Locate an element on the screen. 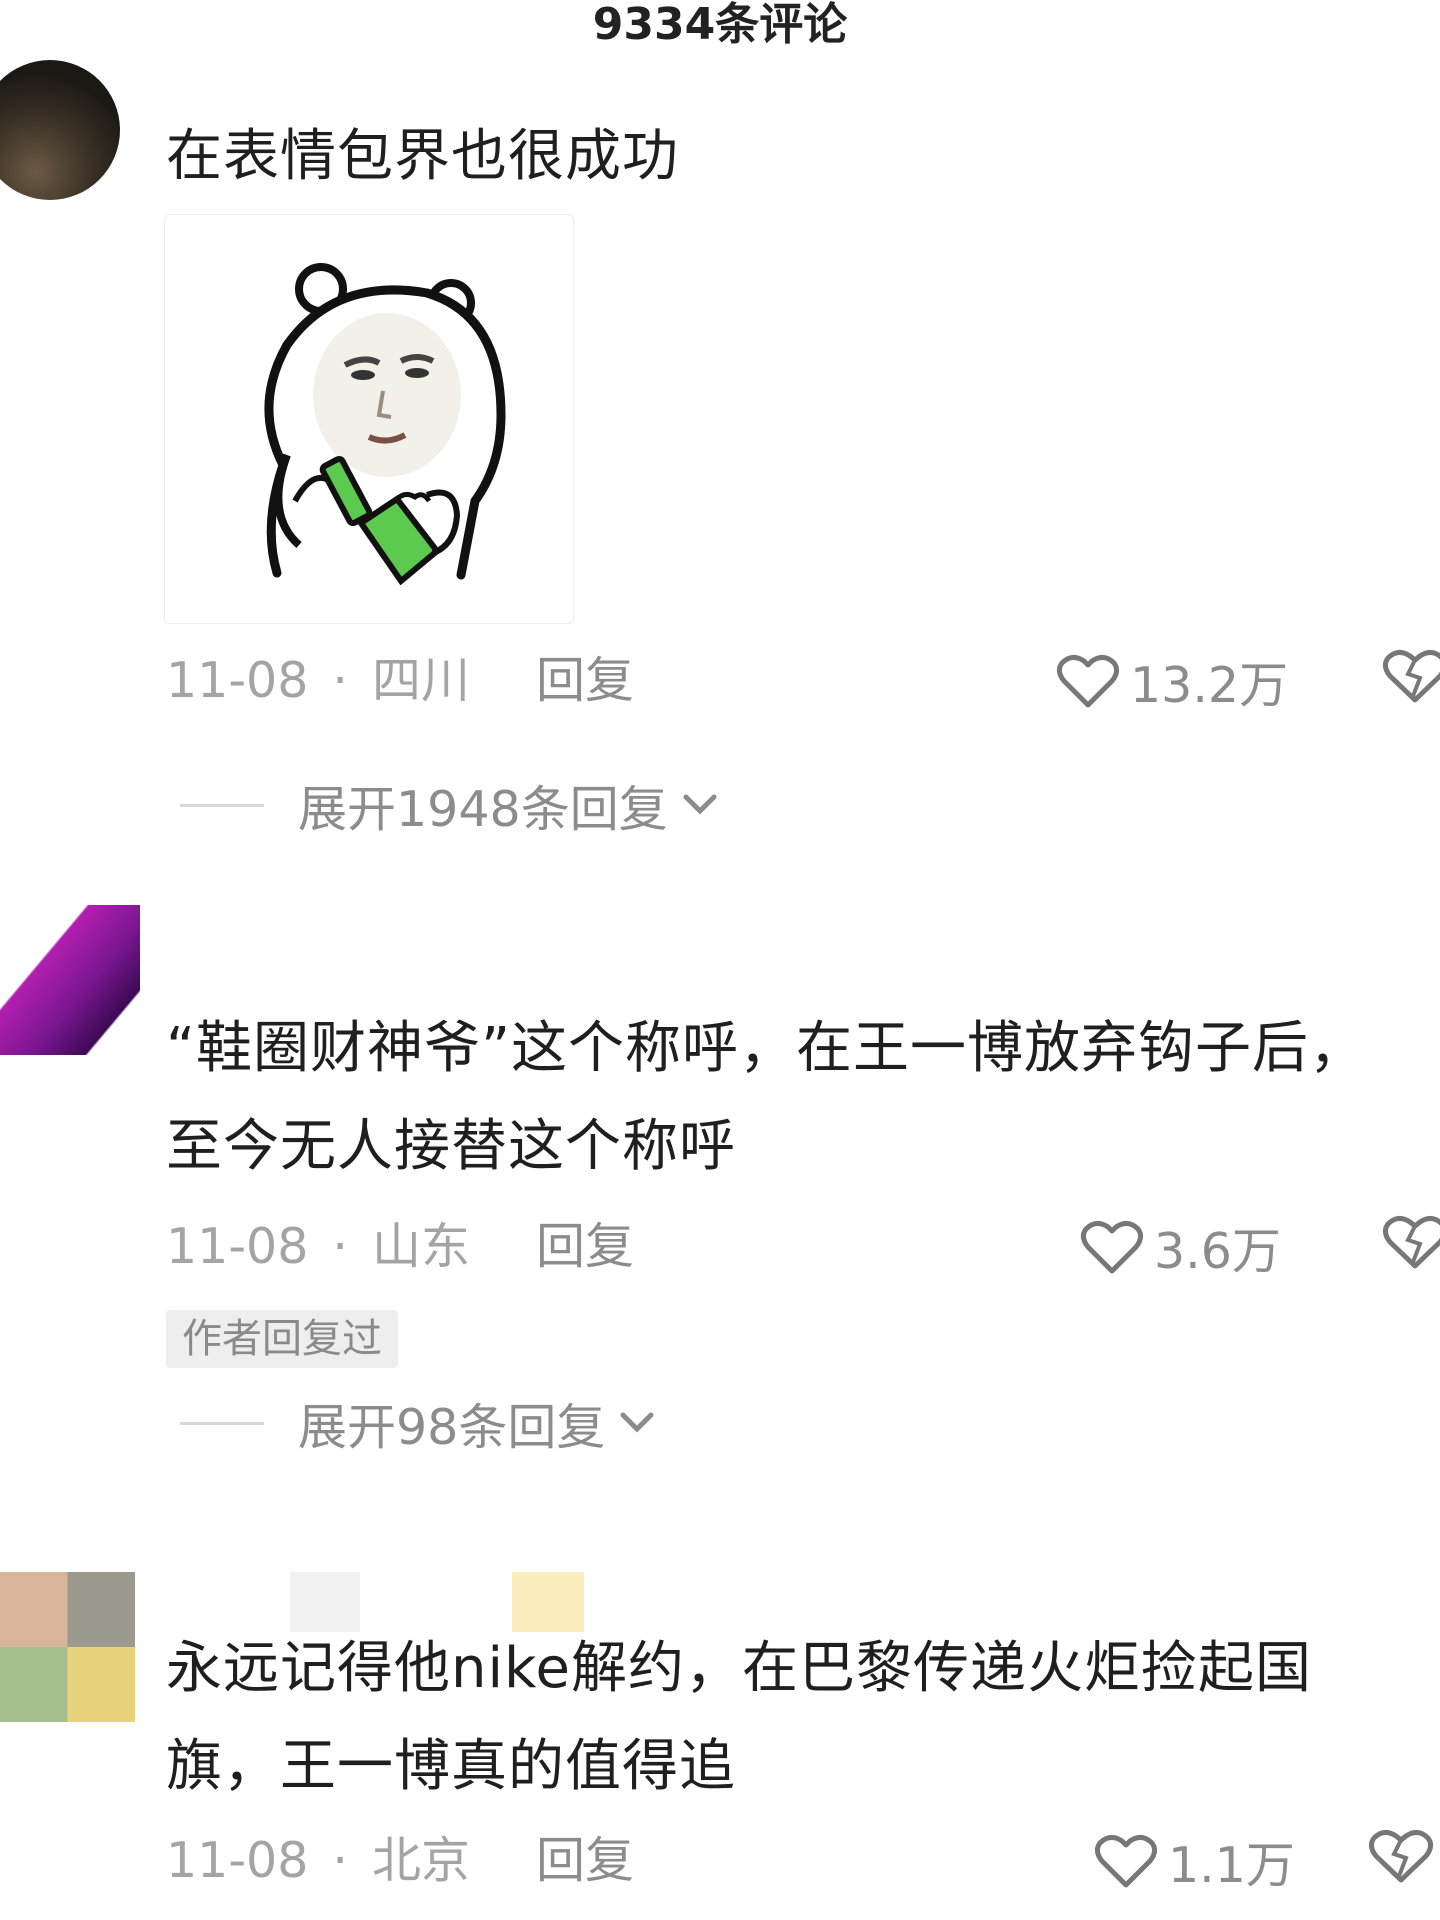  comment-meta: 11-08 · 北京 回复 is located at coordinates (400, 1861).